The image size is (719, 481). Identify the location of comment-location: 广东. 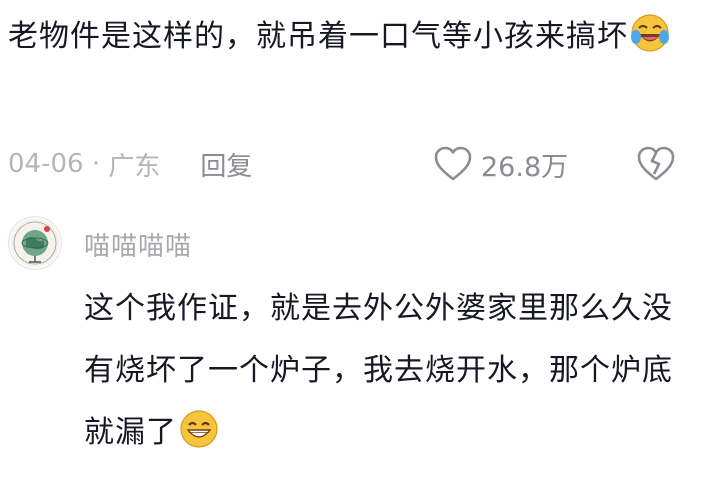
(134, 166).